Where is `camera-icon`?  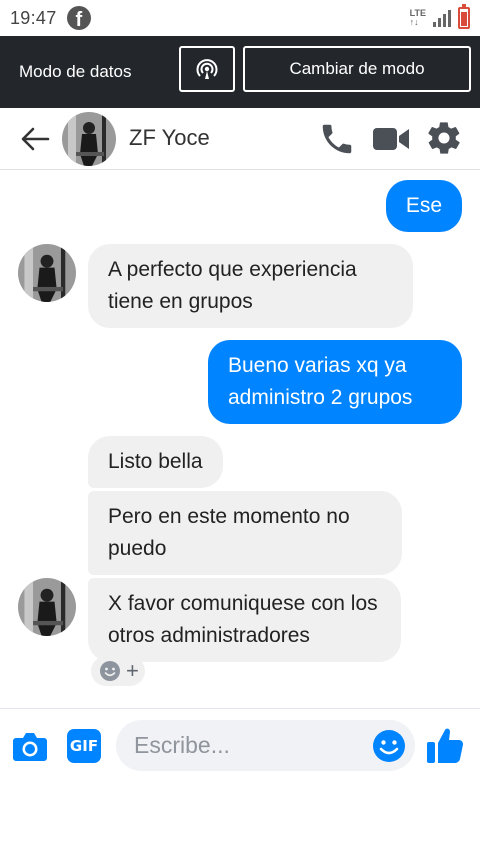 camera-icon is located at coordinates (30, 746).